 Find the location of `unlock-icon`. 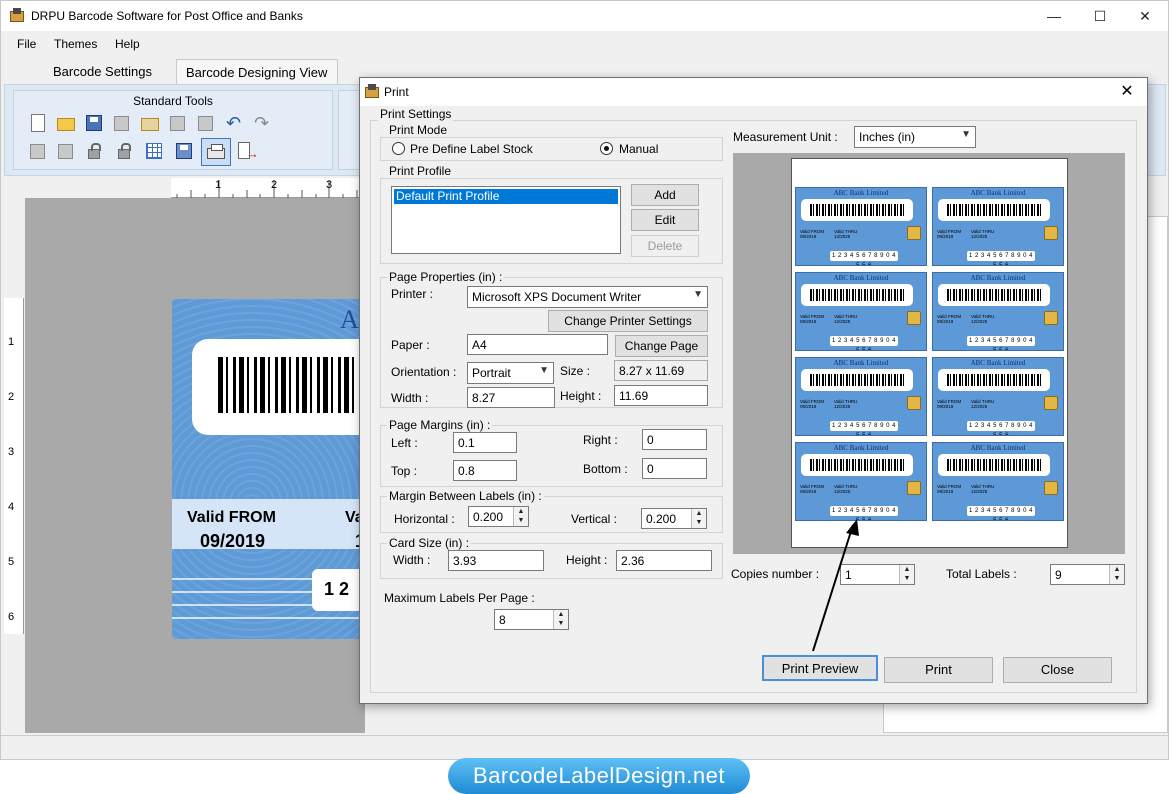

unlock-icon is located at coordinates (124, 151).